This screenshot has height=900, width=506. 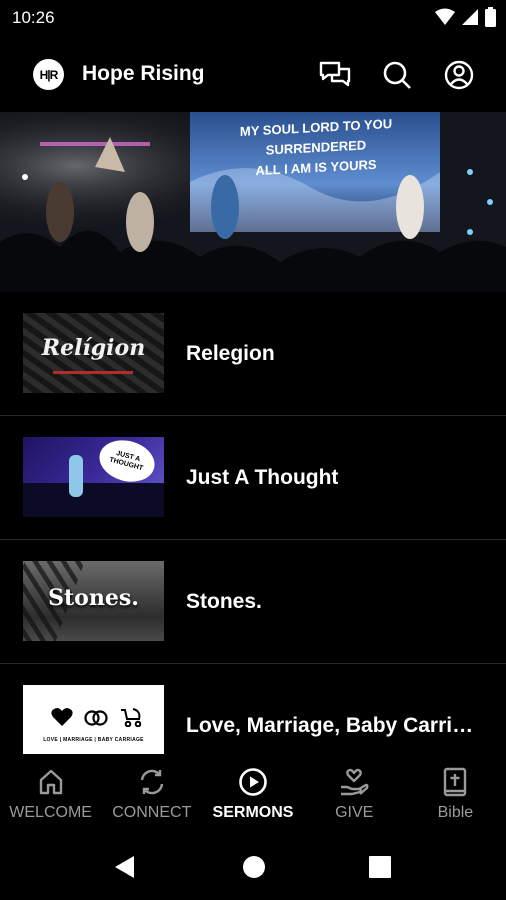 I want to click on sermon-thumbnail: JUST A THOUGHT, so click(x=93, y=477).